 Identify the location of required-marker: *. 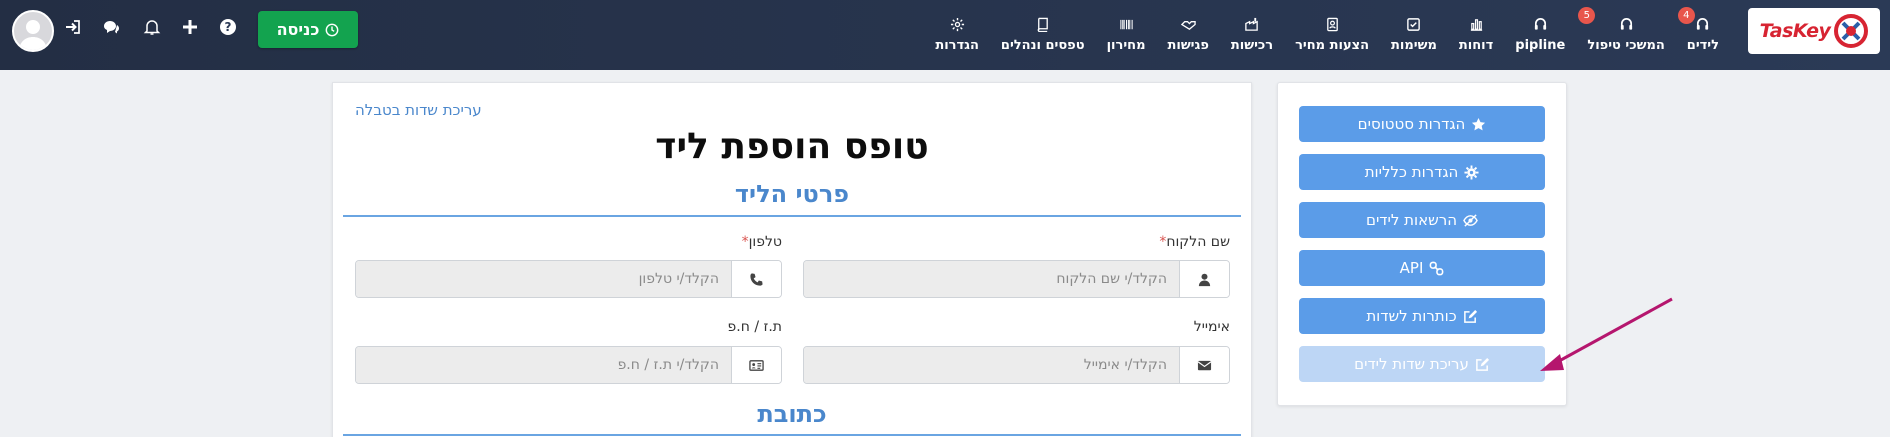
(745, 242).